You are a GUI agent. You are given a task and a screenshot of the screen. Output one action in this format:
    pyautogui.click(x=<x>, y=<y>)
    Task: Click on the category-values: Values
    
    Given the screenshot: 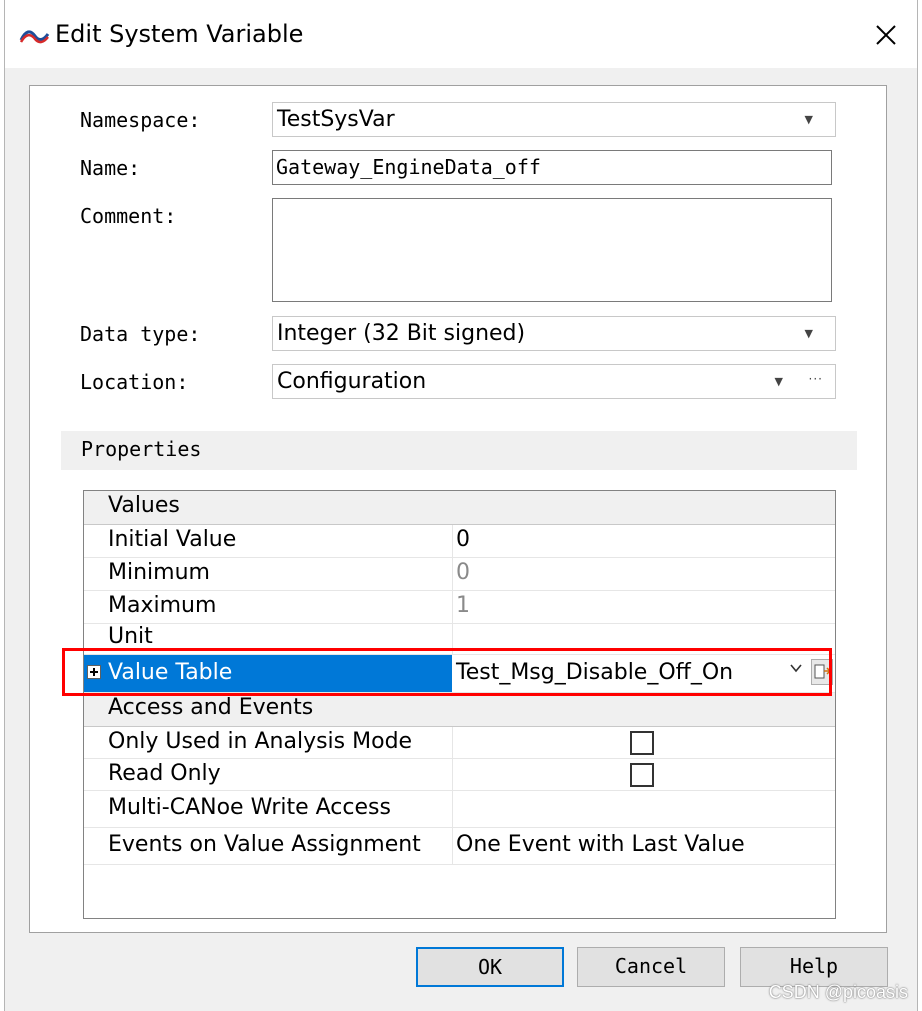 What is the action you would take?
    pyautogui.click(x=459, y=508)
    